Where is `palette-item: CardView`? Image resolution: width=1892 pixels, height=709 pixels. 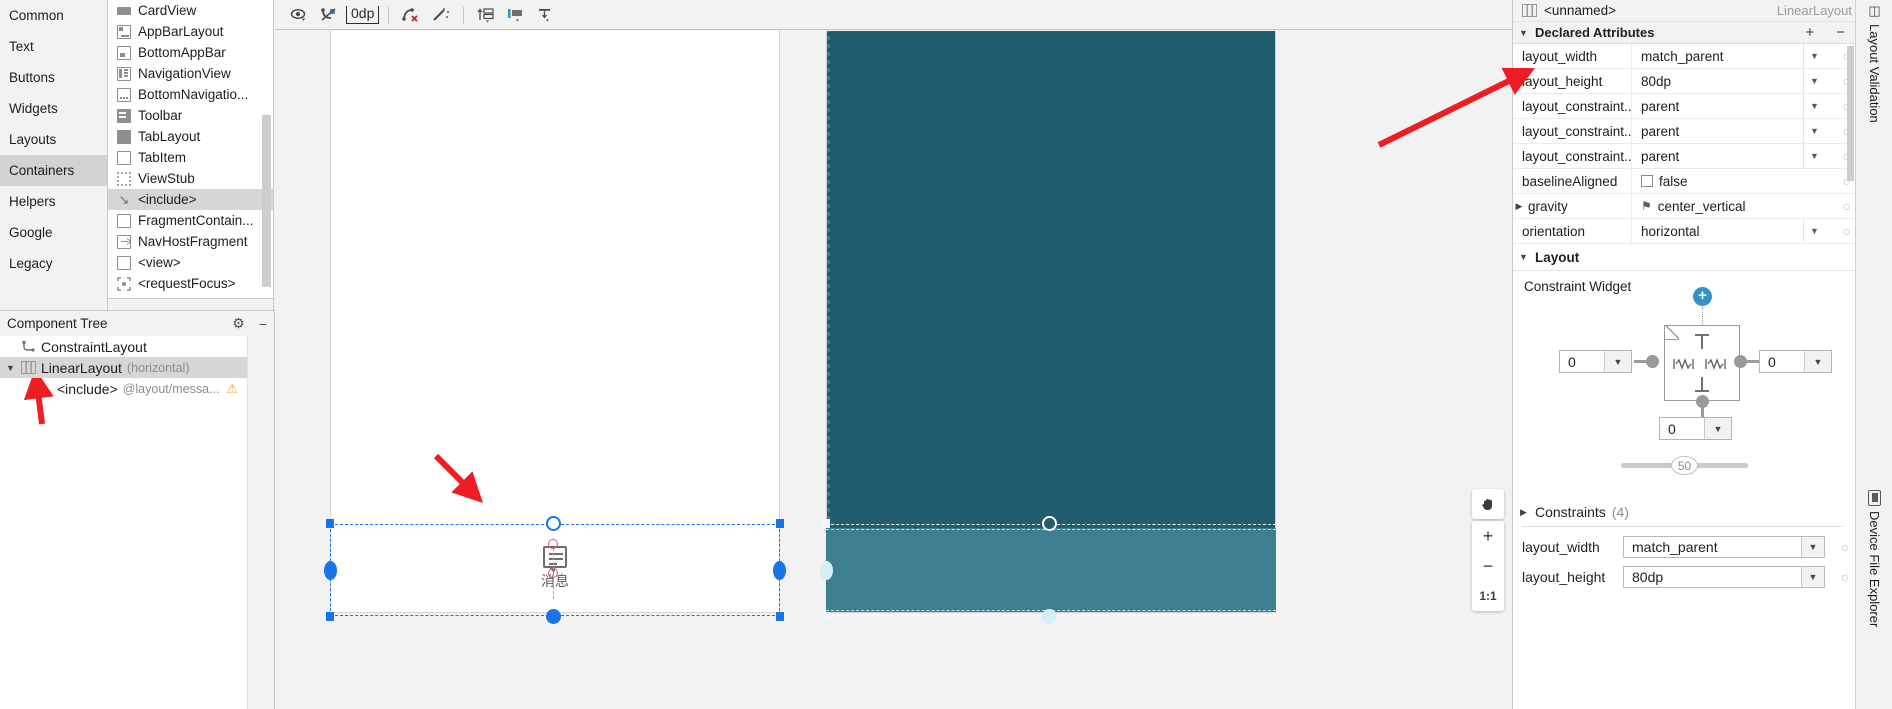
palette-item: CardView is located at coordinates (191, 10).